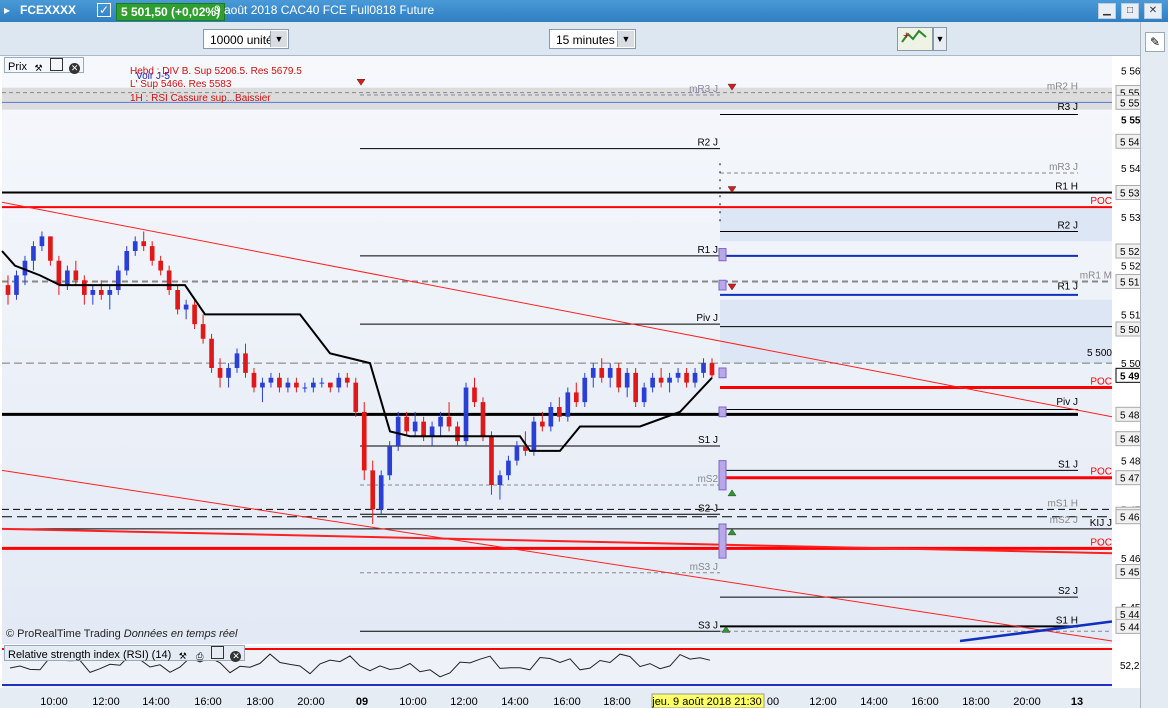  Describe the element at coordinates (1067, 226) in the screenshot. I see `label-r2j-right: R2 J` at that location.